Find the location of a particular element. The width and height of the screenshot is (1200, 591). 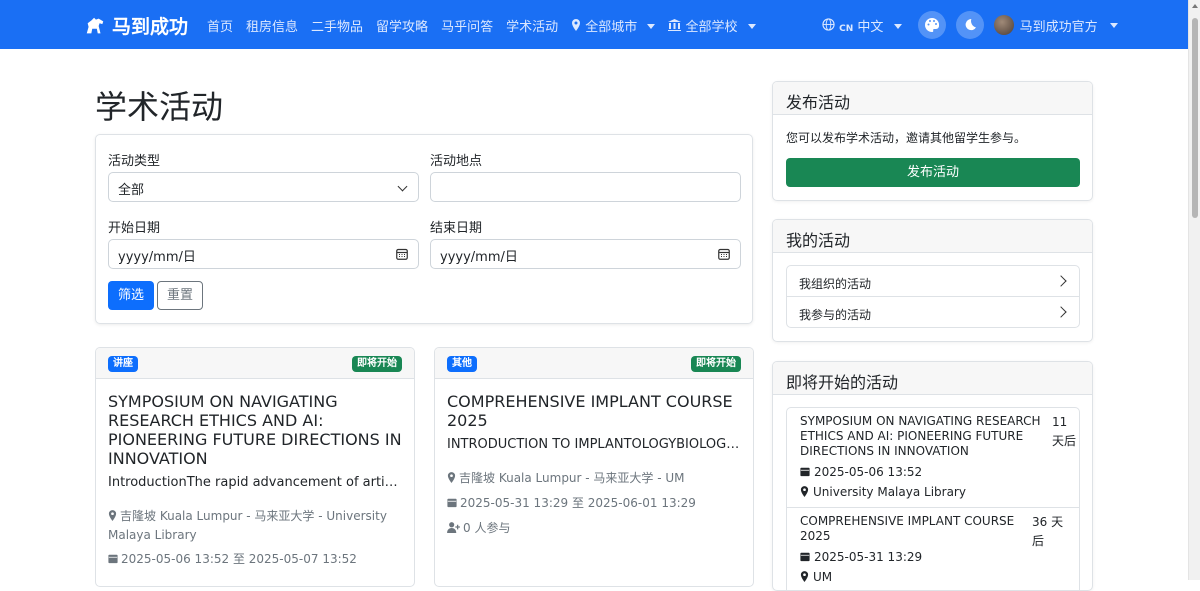

page-scrollbar is located at coordinates (1194, 290).